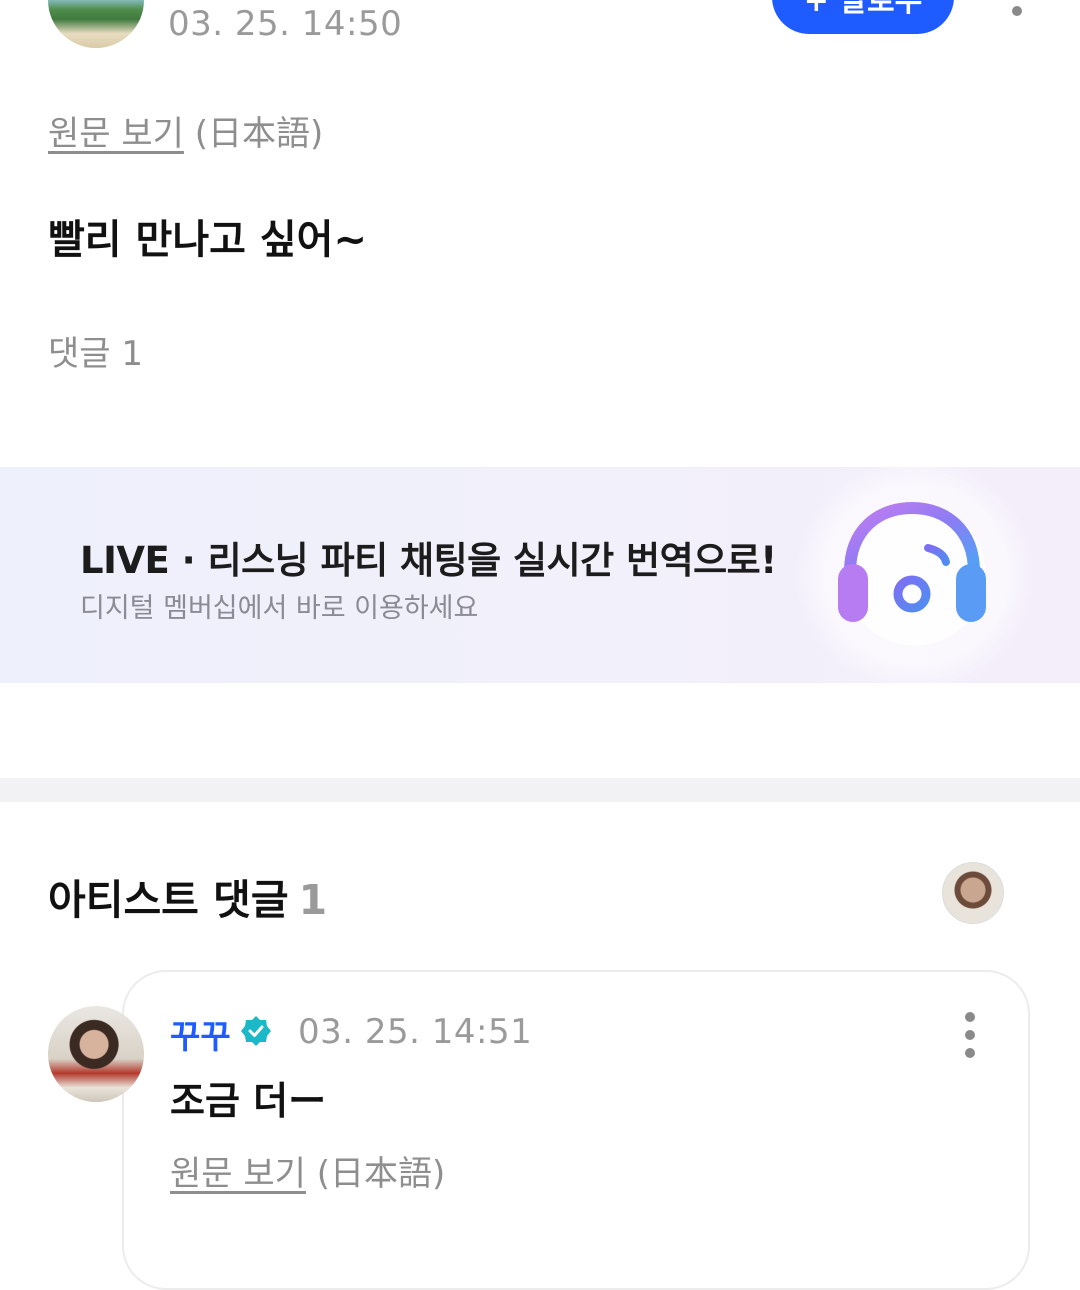  I want to click on banner-title: LIVE · 리스닝 파티 채팅을 실시간 번역으로!, so click(428, 560).